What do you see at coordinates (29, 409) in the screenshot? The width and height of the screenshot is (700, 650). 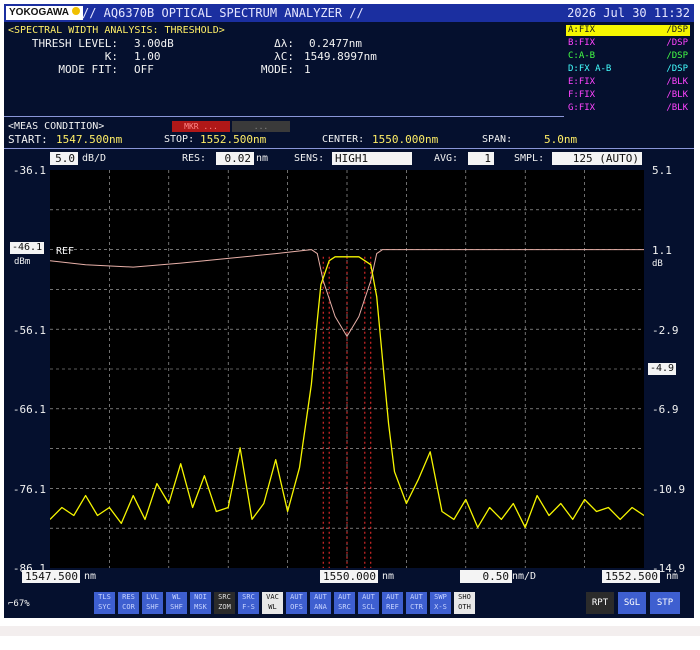 I see `y-tick-label: -66.1` at bounding box center [29, 409].